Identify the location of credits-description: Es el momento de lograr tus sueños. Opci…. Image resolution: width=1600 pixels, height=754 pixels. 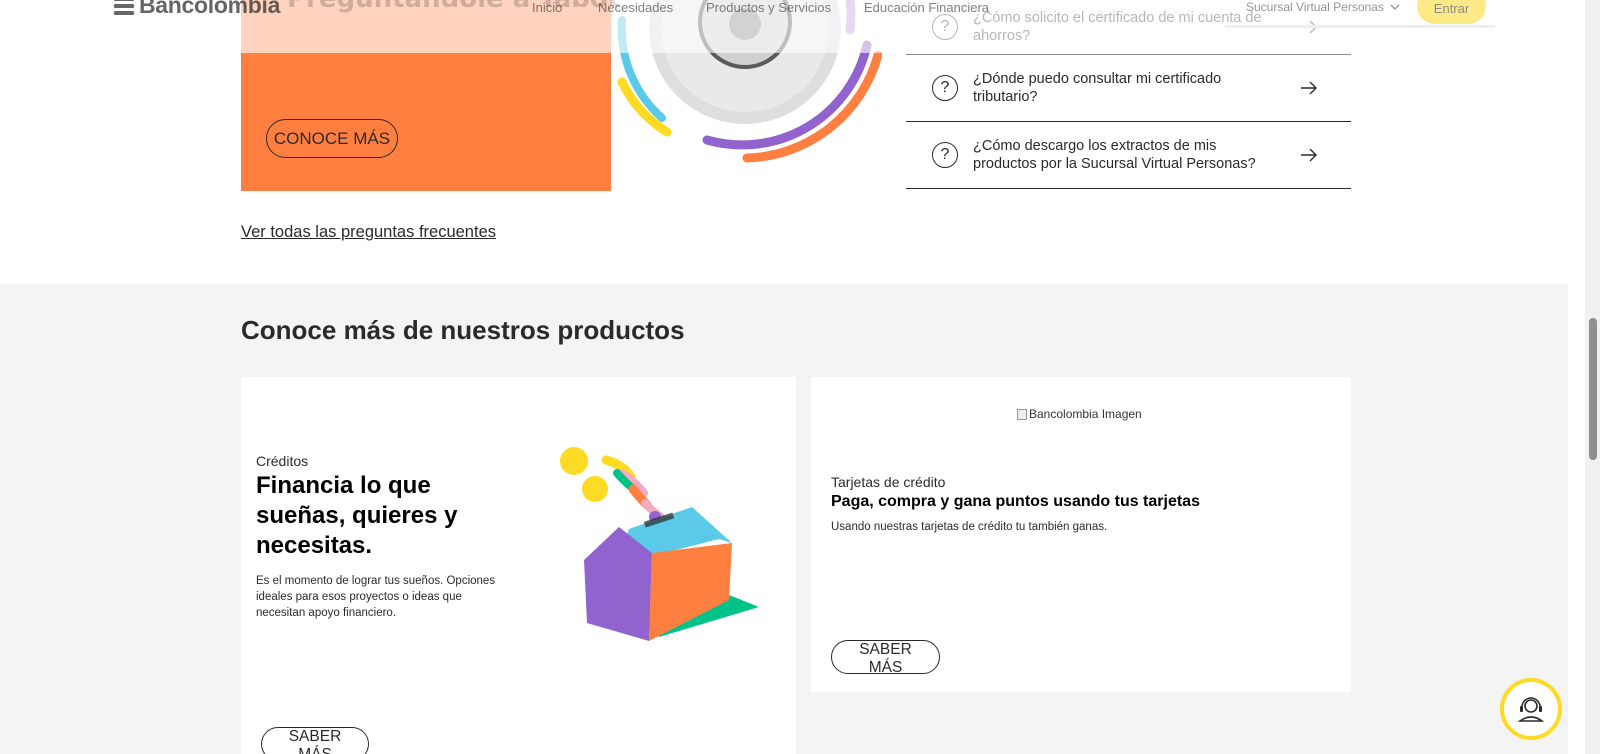
(376, 597).